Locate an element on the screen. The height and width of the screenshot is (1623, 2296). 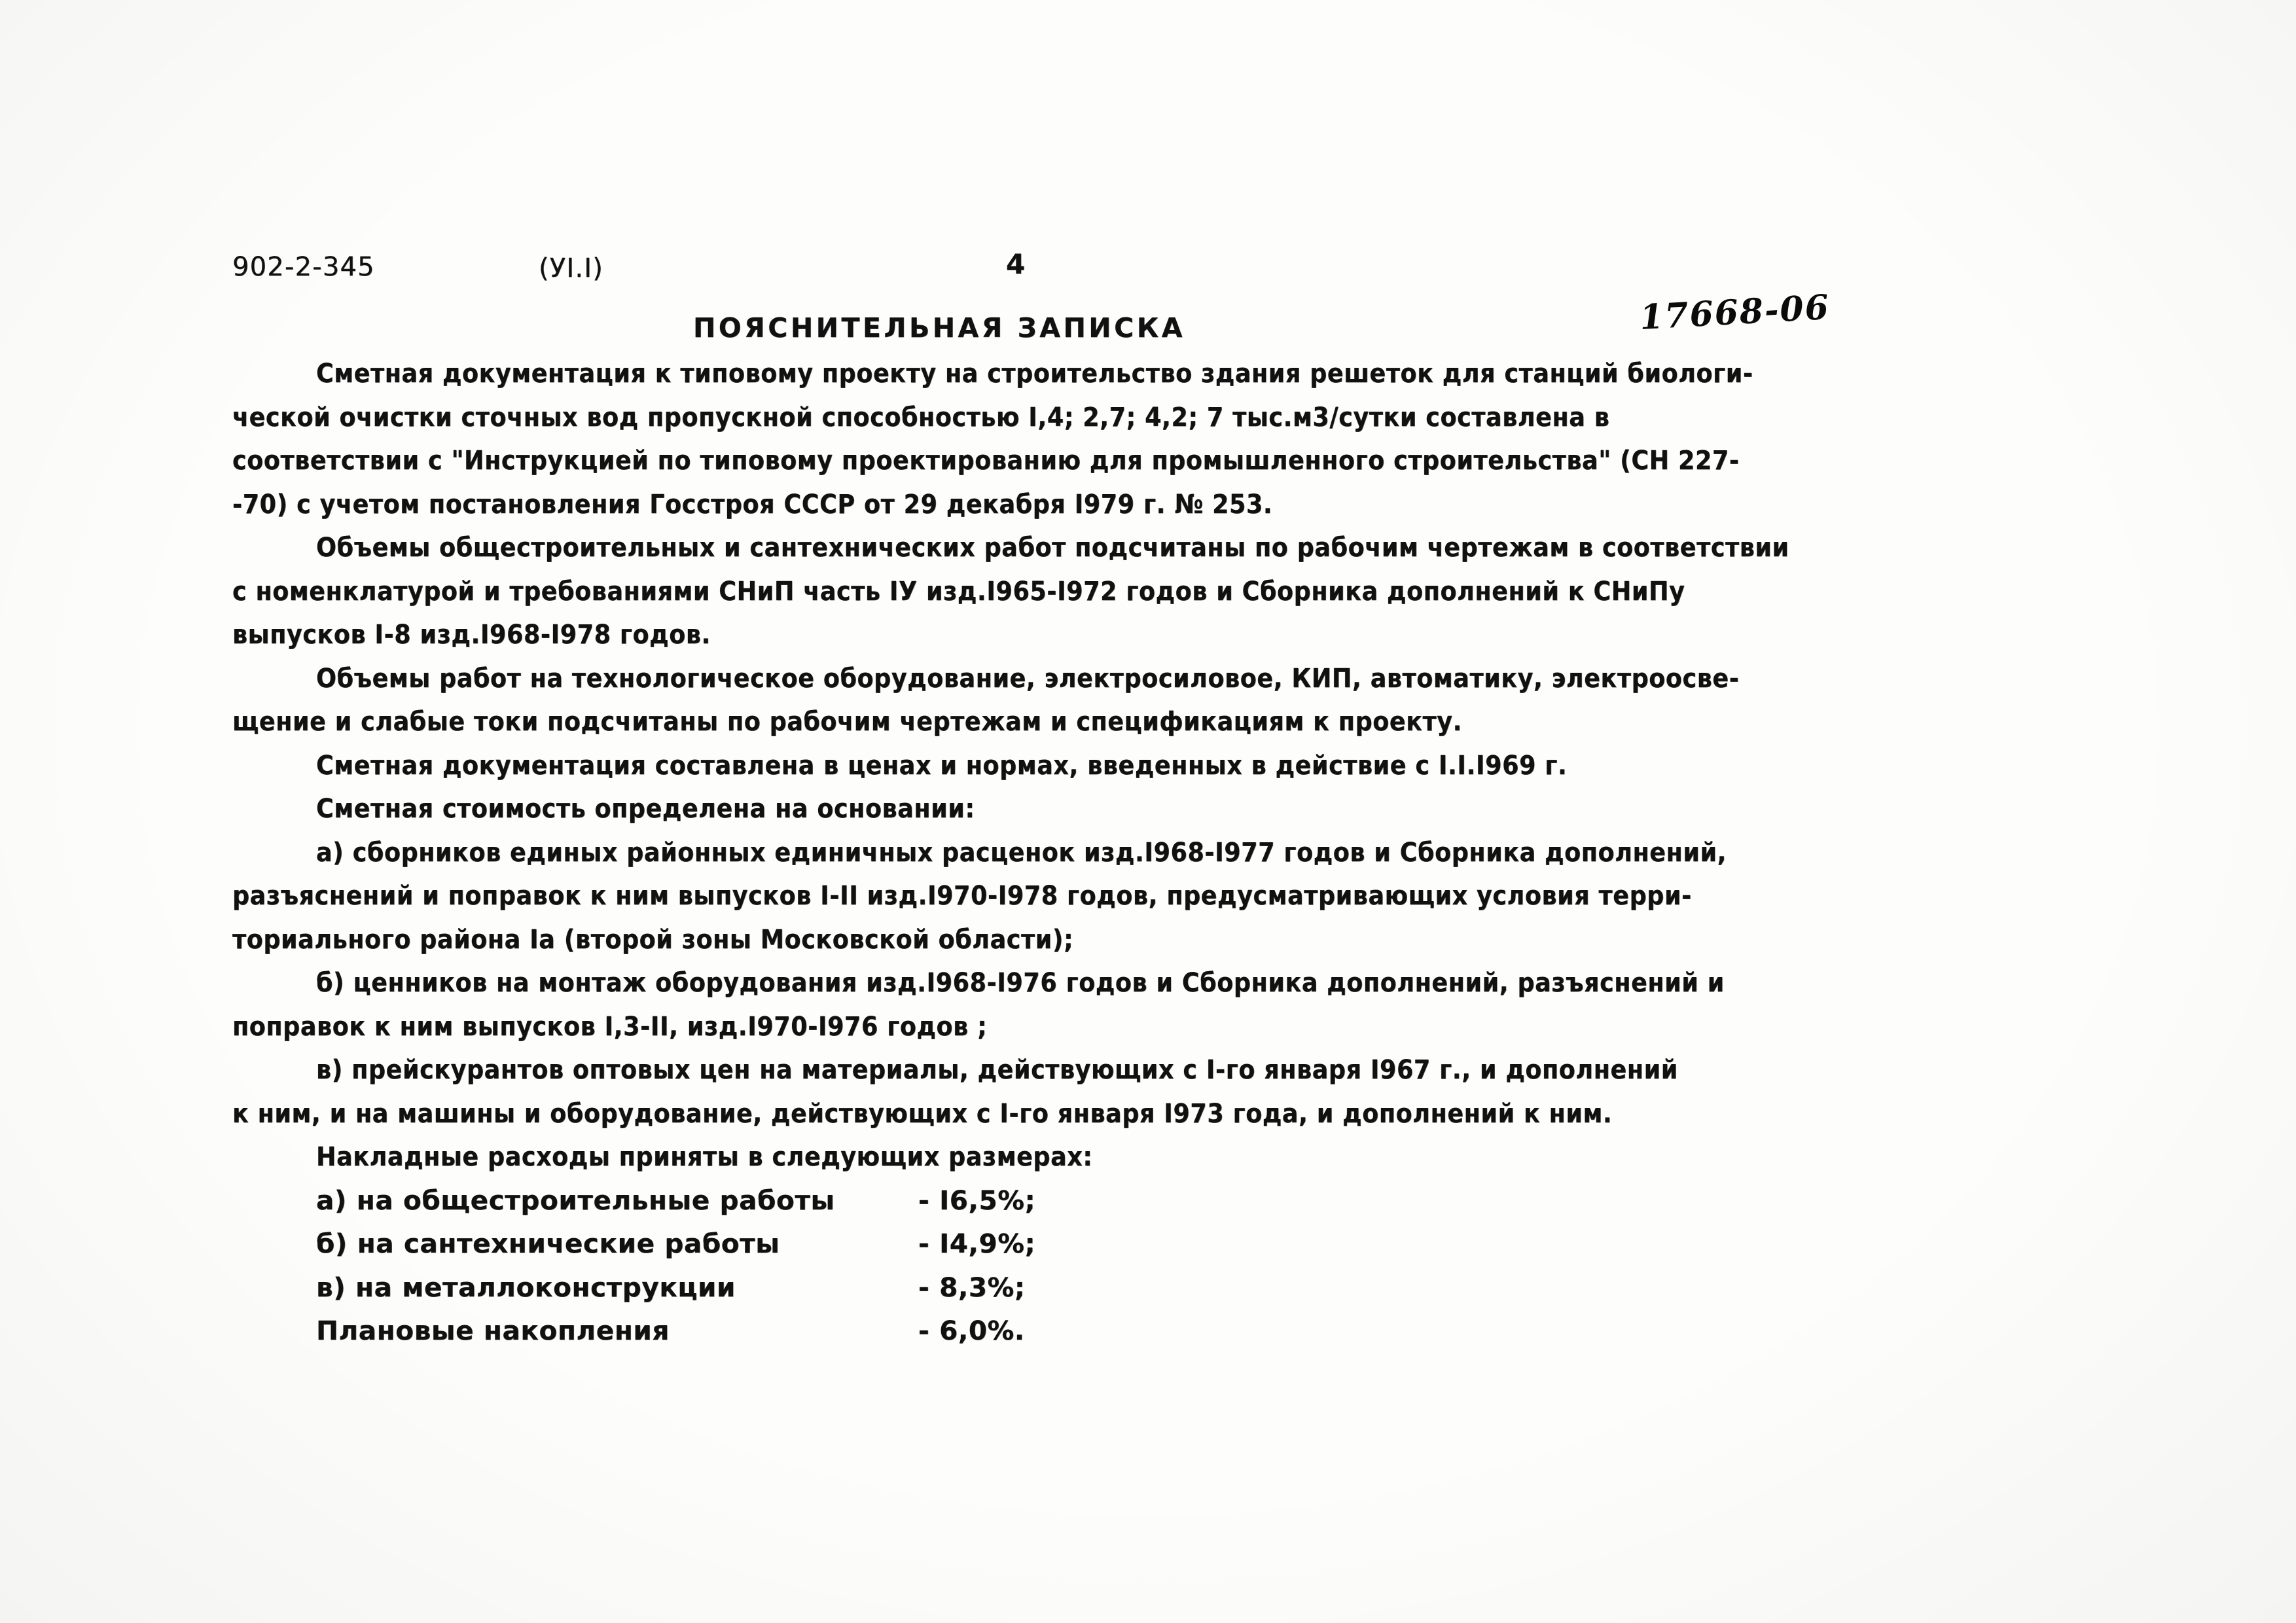
overhead-value: - 8,3%; is located at coordinates (972, 1287).